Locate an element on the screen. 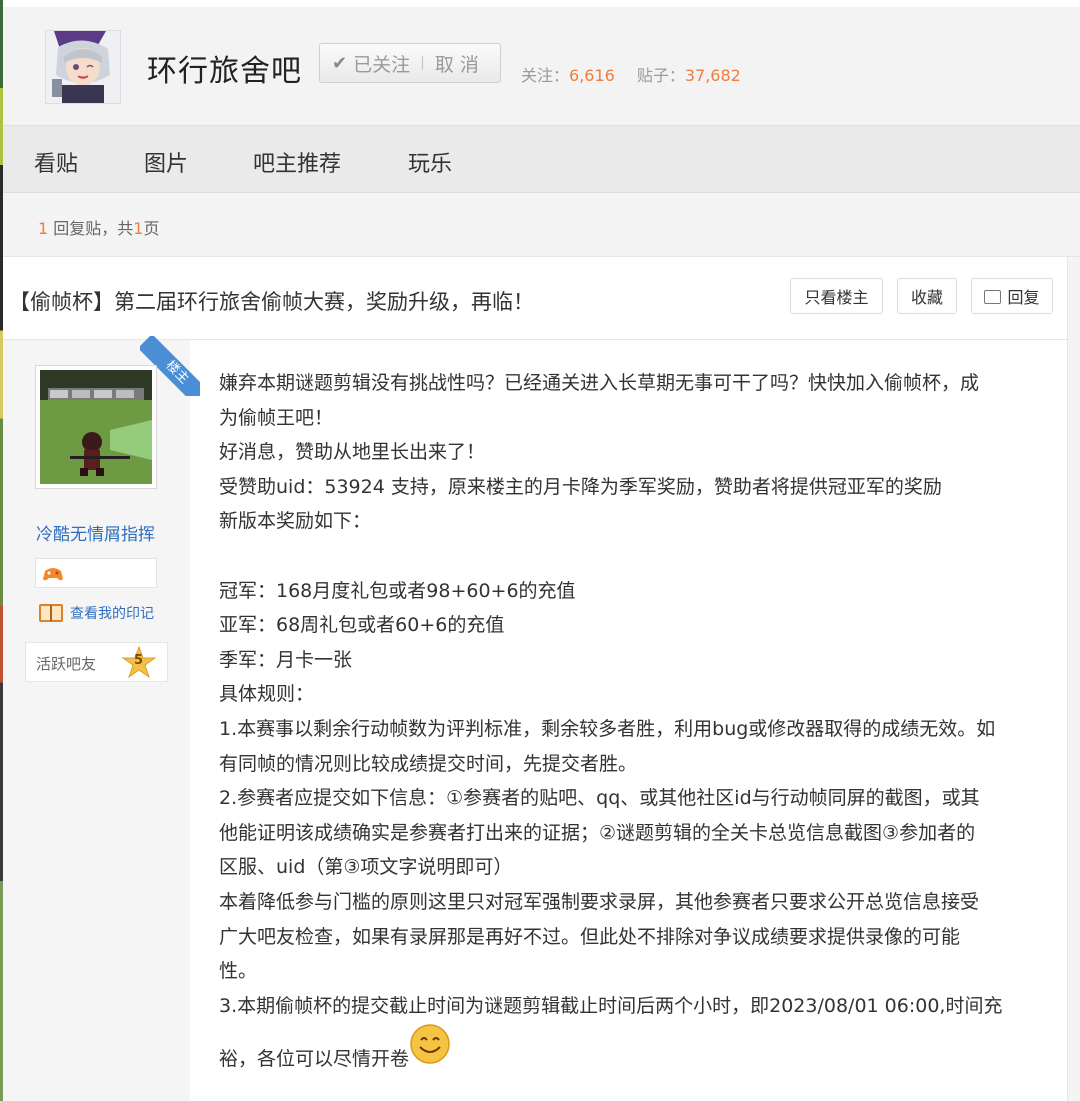 This screenshot has width=1080, height=1101. imprint-link: 查看我的印记 is located at coordinates (96, 613).